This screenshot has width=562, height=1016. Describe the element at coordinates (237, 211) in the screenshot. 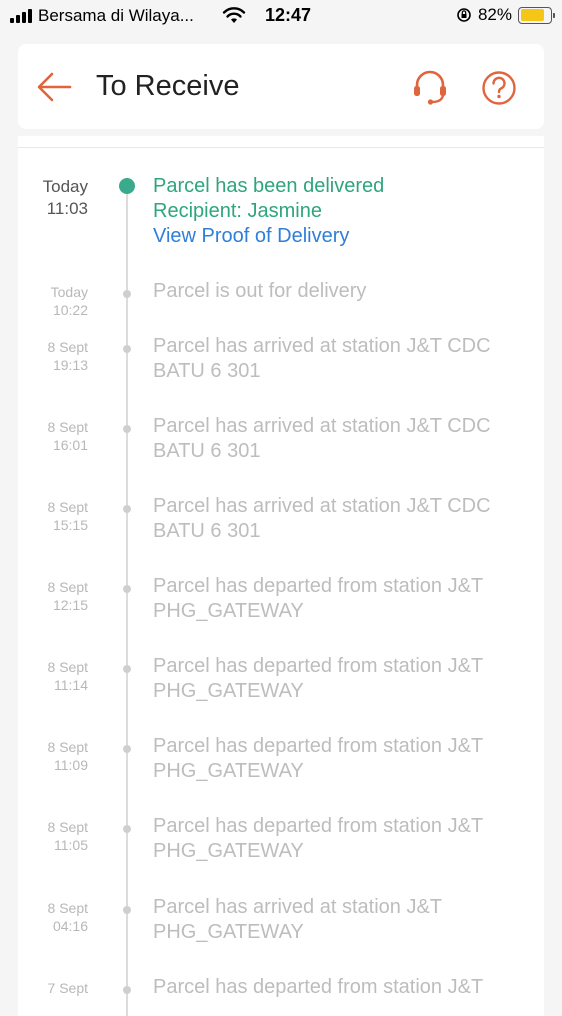

I see `recipient-name: Recipient: Jasmine` at that location.